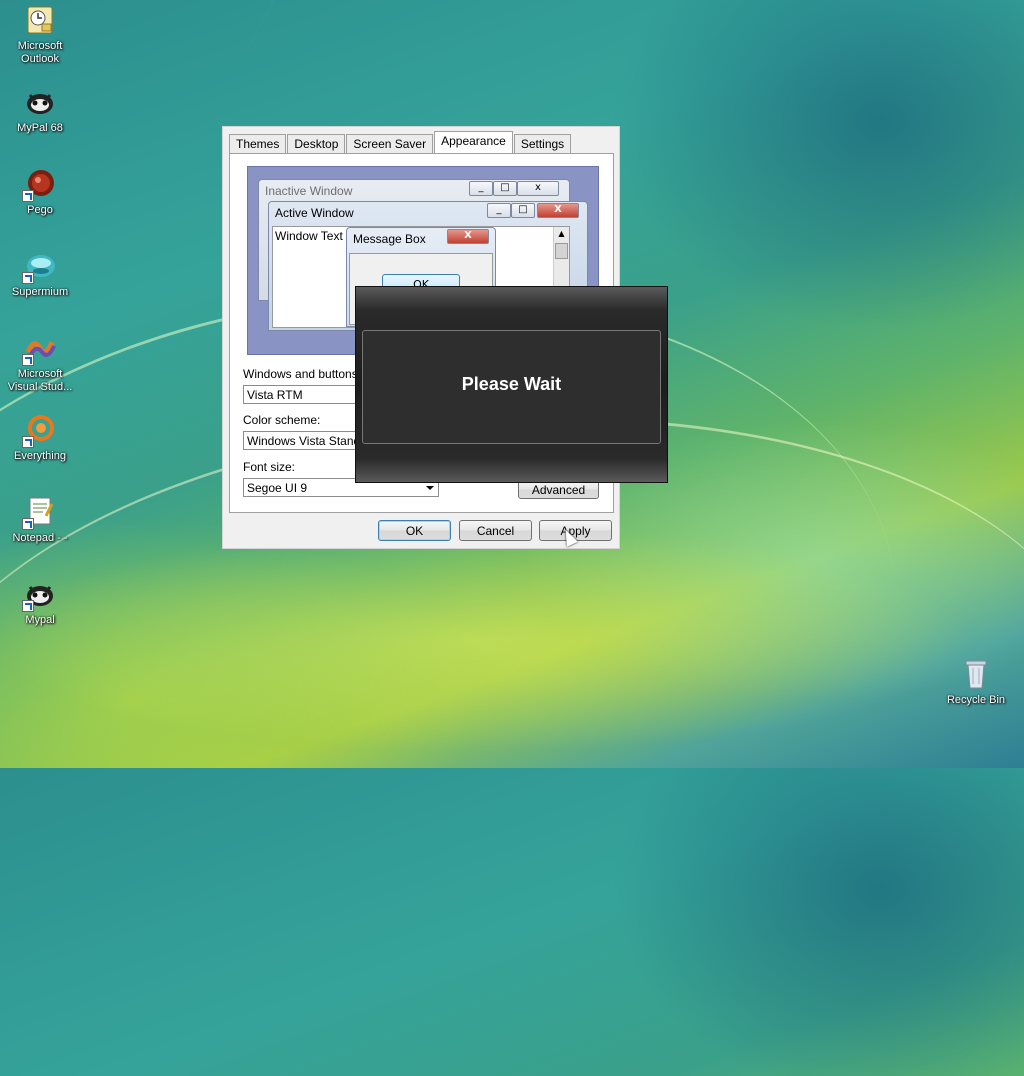 Image resolution: width=1024 pixels, height=1076 pixels. I want to click on recycle-bin-icon, so click(976, 674).